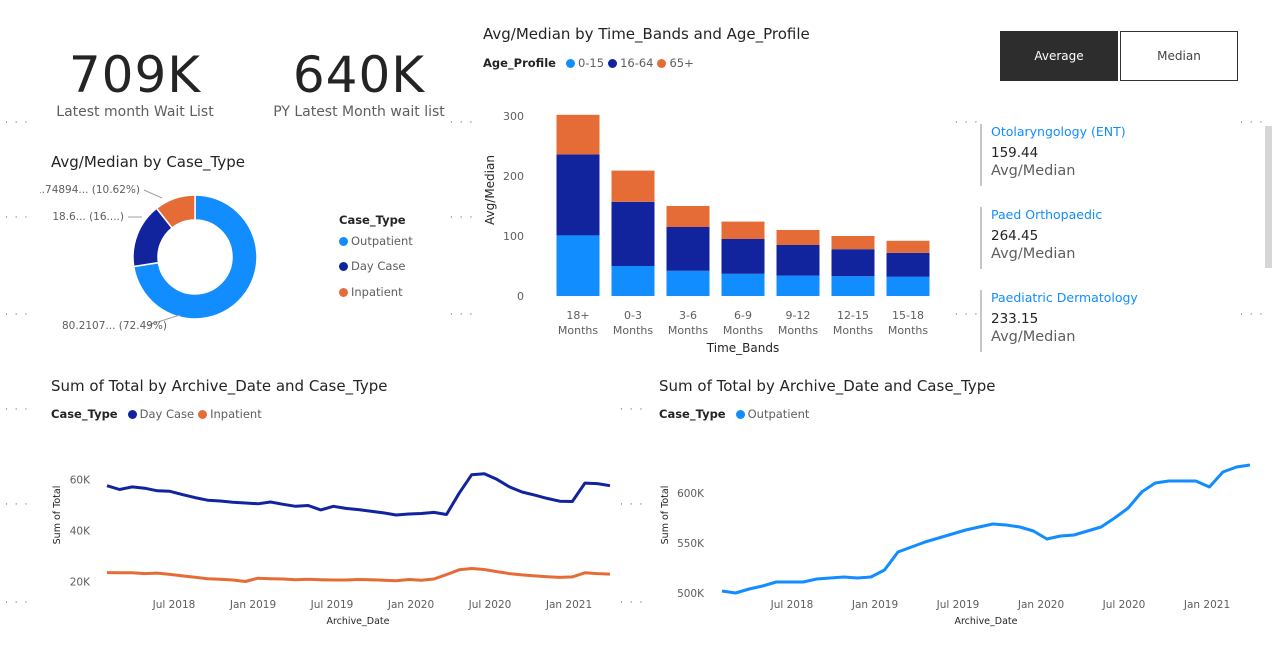 This screenshot has height=647, width=1275. I want to click on bar-legend: Age_Profile 0-15 16-64 65+, so click(588, 63).